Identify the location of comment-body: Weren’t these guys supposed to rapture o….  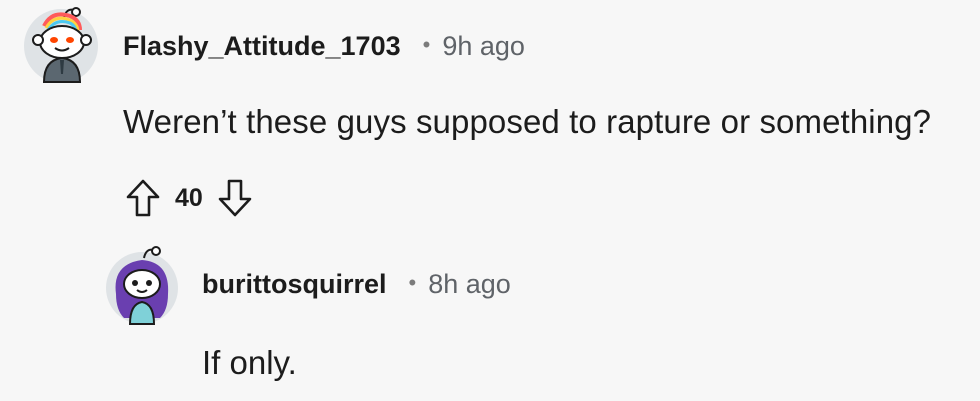
(527, 121).